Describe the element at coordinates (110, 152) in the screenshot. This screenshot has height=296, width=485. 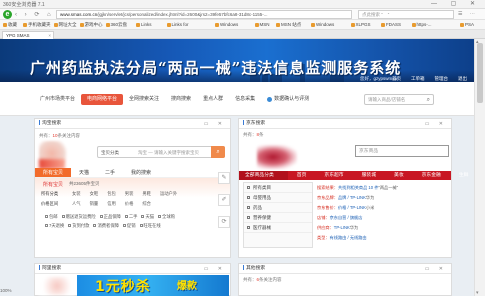
I see `category-select: 宝贝分类` at that location.